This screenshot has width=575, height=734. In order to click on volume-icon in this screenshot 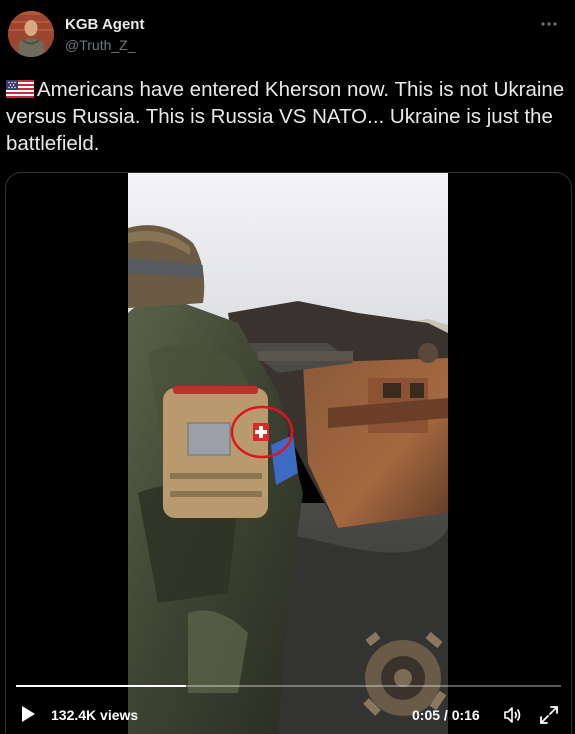, I will do `click(512, 715)`.